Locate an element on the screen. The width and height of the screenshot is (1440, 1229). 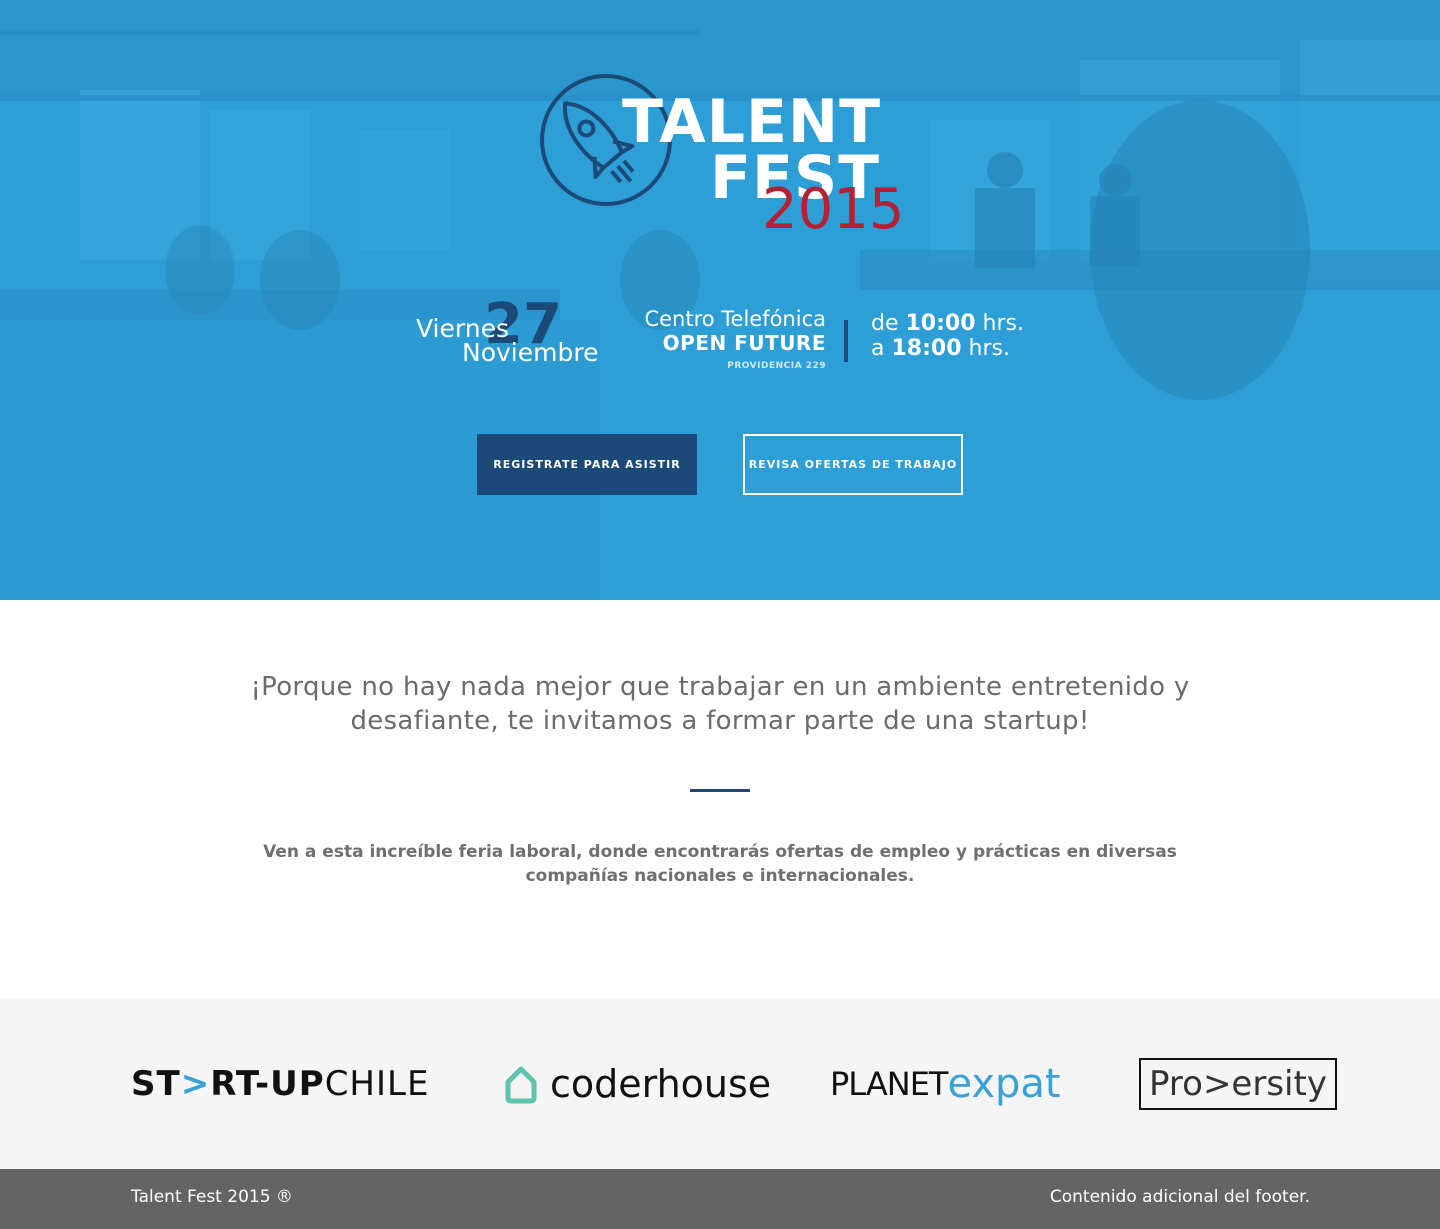
startup-logo-part-1: ST is located at coordinates (156, 1084).